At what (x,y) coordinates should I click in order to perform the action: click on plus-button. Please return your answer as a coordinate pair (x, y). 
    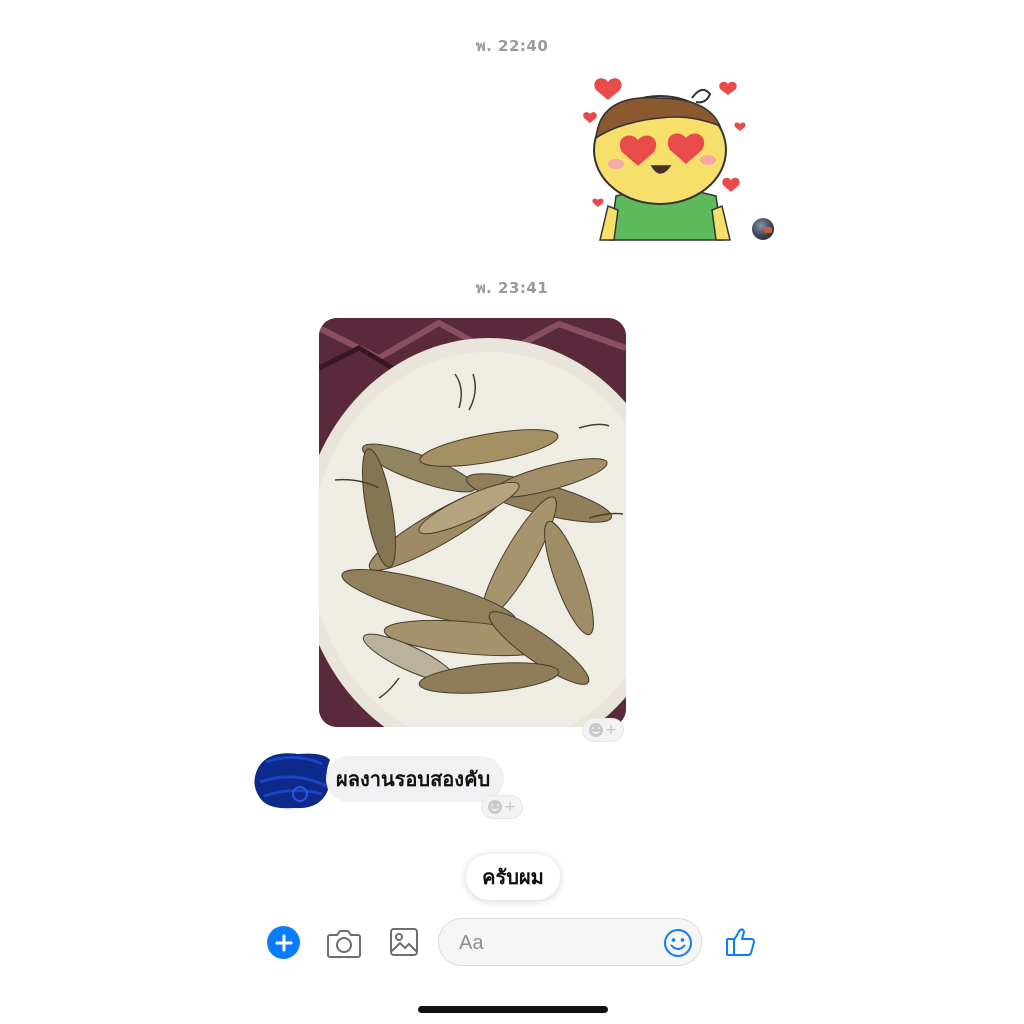
    Looking at the image, I should click on (283, 942).